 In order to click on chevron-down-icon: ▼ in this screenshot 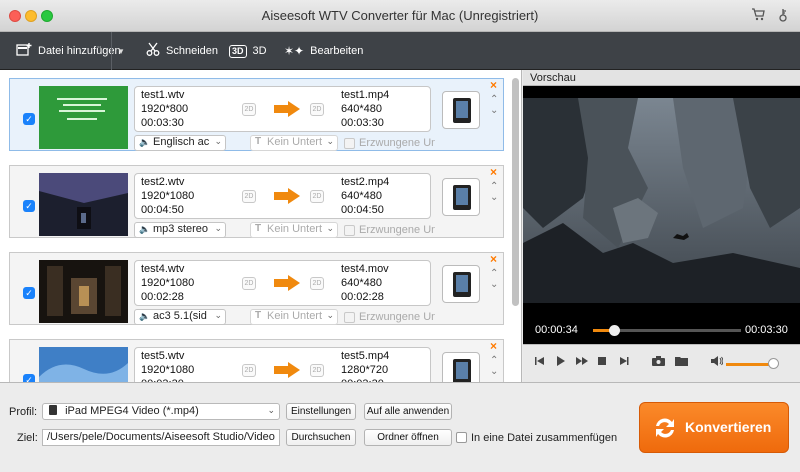, I will do `click(121, 51)`.